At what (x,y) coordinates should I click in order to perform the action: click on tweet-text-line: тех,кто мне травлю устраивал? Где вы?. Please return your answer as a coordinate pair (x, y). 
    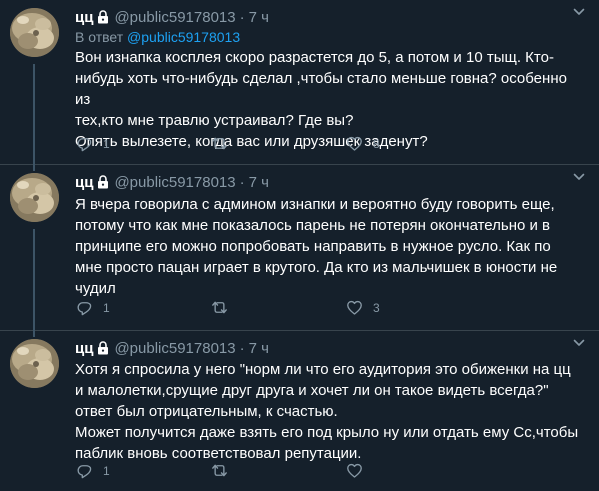
    Looking at the image, I should click on (214, 120).